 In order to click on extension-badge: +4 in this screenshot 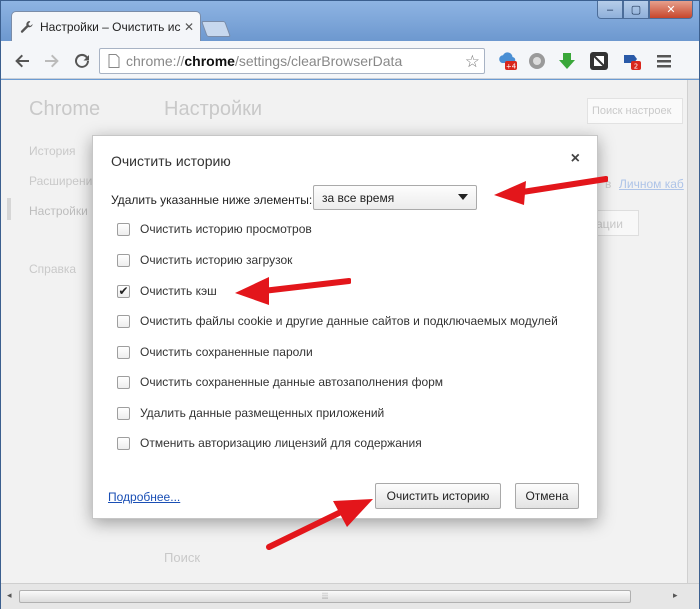, I will do `click(511, 67)`.